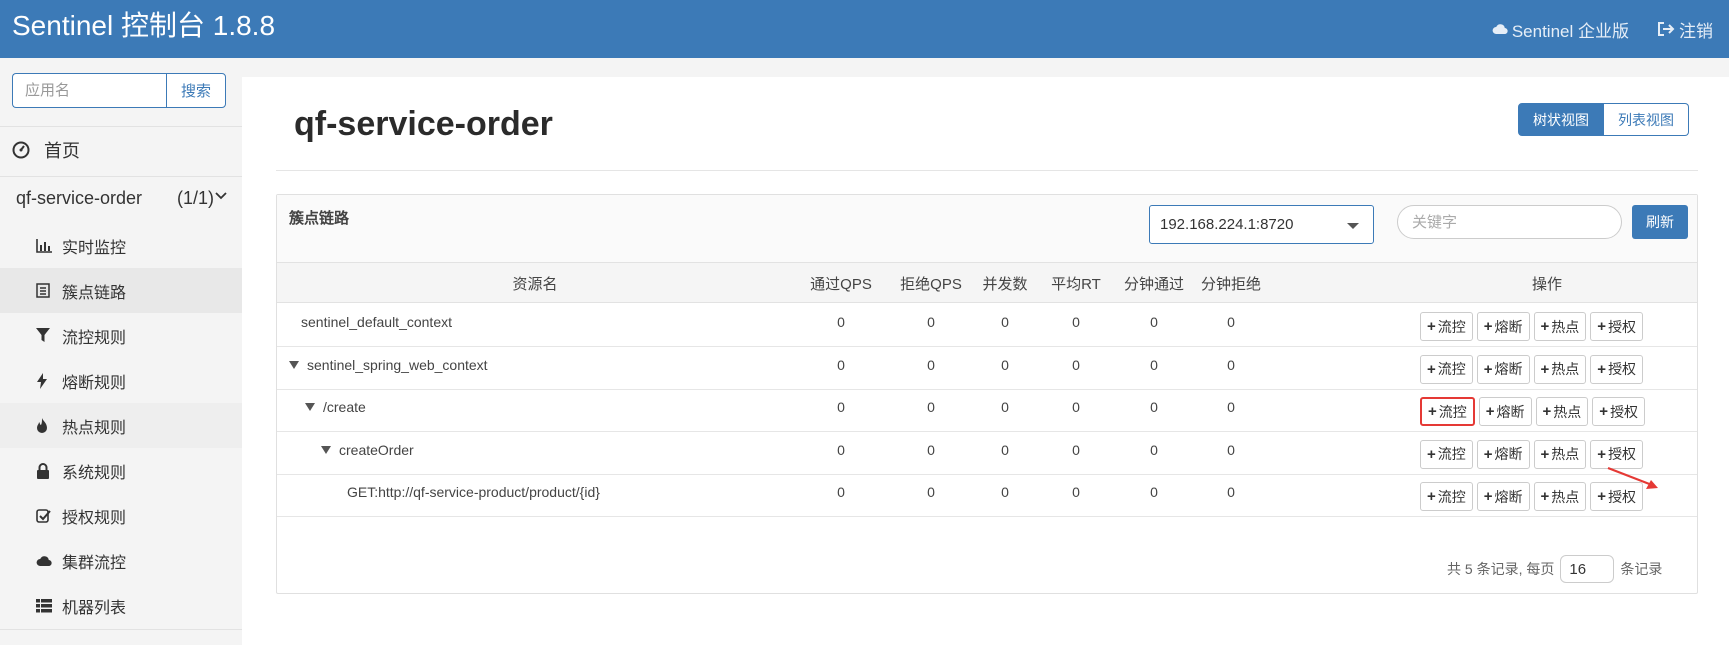 This screenshot has height=645, width=1729. What do you see at coordinates (987, 229) in the screenshot?
I see `card-header: 簇点链路 192.168.224.1:8720 刷新` at bounding box center [987, 229].